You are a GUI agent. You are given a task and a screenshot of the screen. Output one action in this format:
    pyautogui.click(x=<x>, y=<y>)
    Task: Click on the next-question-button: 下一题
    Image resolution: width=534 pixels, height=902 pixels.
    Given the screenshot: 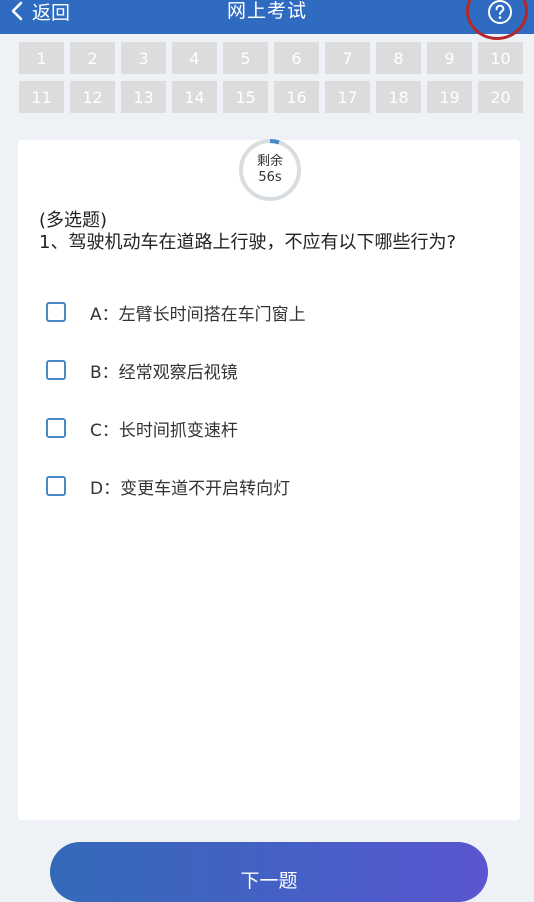 What is the action you would take?
    pyautogui.click(x=269, y=872)
    